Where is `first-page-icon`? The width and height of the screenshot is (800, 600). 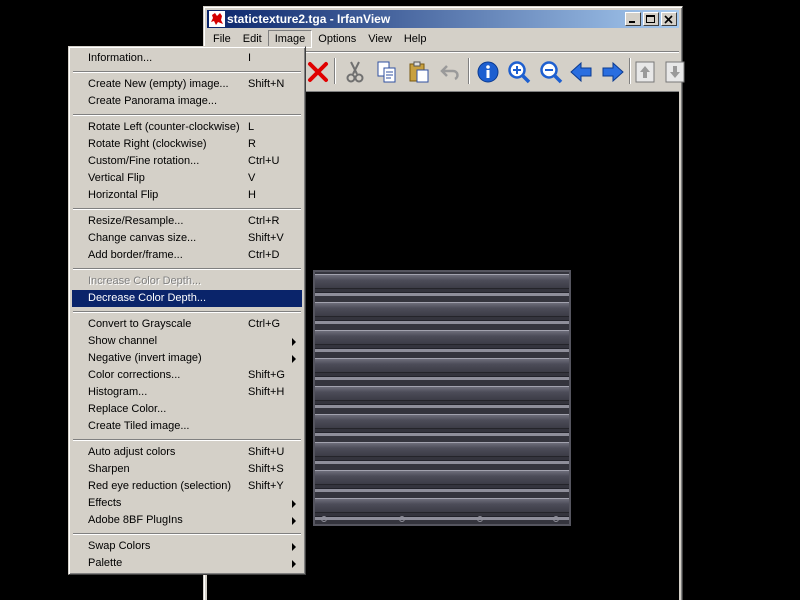
first-page-icon is located at coordinates (645, 72).